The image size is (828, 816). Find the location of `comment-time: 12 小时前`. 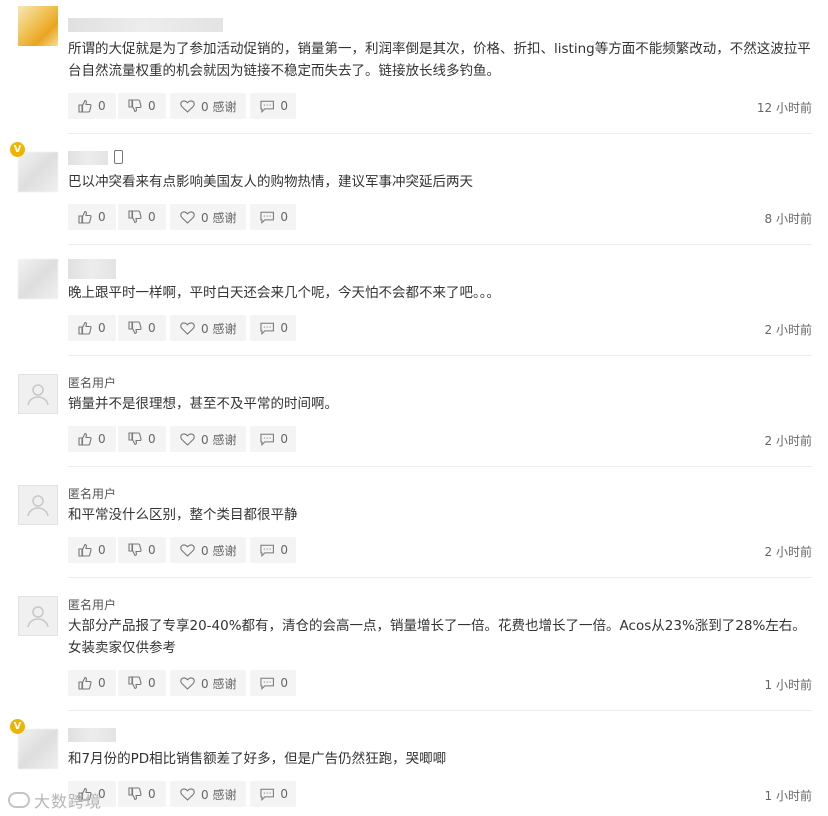

comment-time: 12 小时前 is located at coordinates (784, 108).